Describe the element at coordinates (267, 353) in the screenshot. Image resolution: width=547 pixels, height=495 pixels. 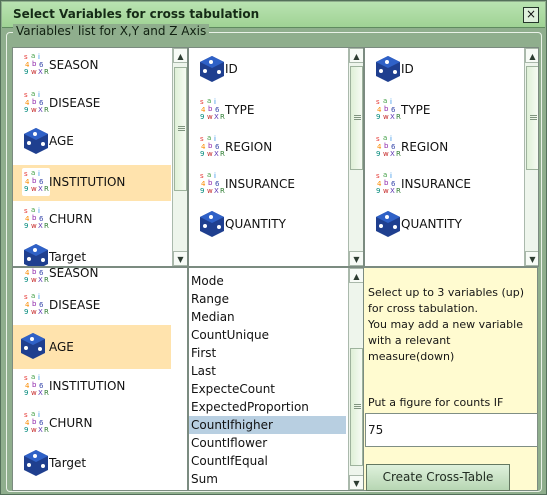
I see `list-item: First` at that location.